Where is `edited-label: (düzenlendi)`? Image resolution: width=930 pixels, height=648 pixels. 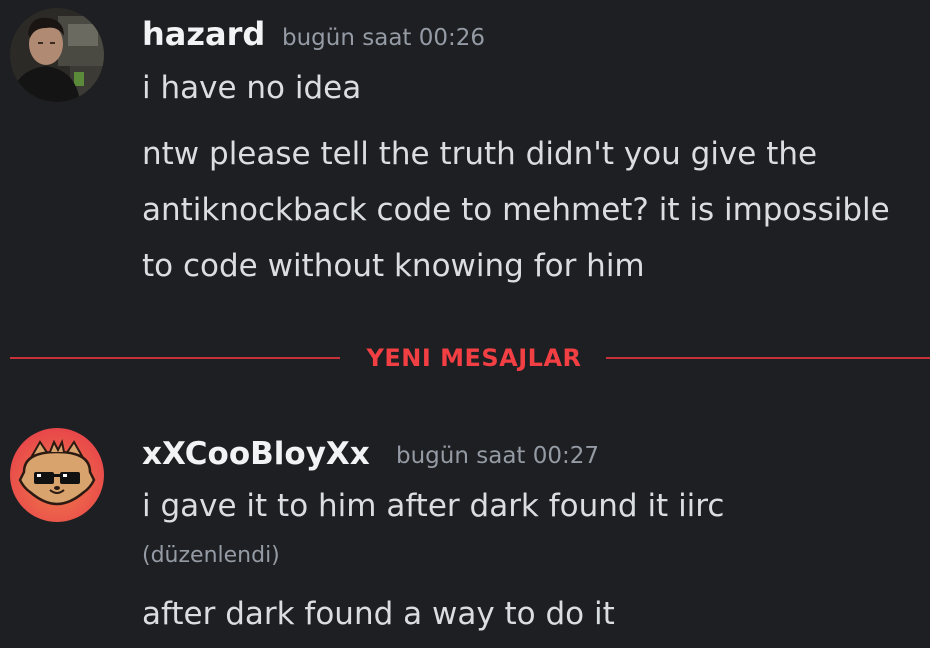 edited-label: (düzenlendi) is located at coordinates (211, 555).